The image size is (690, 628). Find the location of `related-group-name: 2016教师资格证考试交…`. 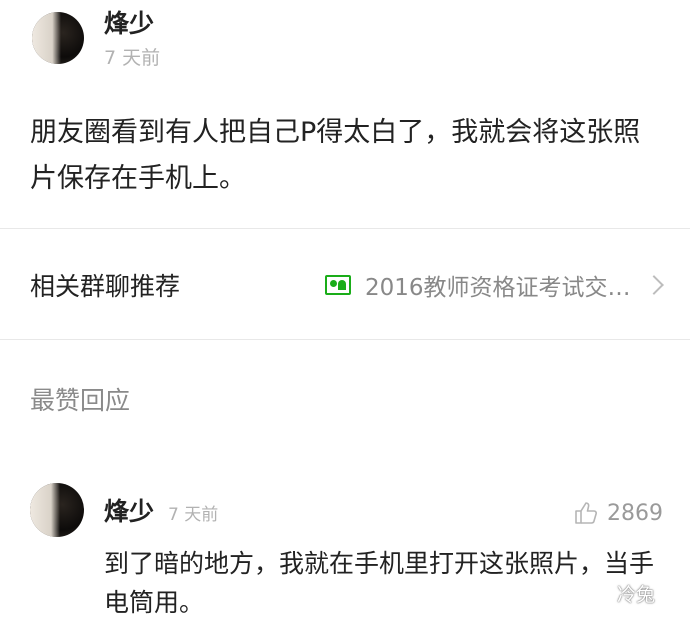

related-group-name: 2016教师资格证考试交… is located at coordinates (498, 288).